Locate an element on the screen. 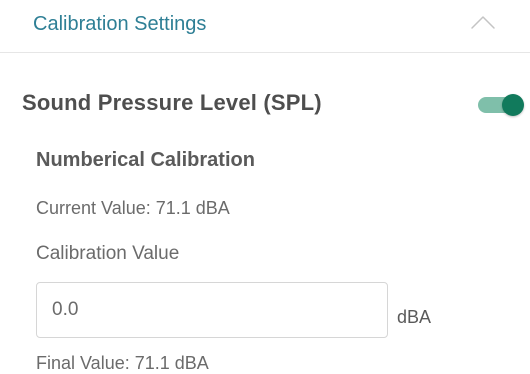  spl-section-title: Sound Pressure Level (SPL) is located at coordinates (172, 102).